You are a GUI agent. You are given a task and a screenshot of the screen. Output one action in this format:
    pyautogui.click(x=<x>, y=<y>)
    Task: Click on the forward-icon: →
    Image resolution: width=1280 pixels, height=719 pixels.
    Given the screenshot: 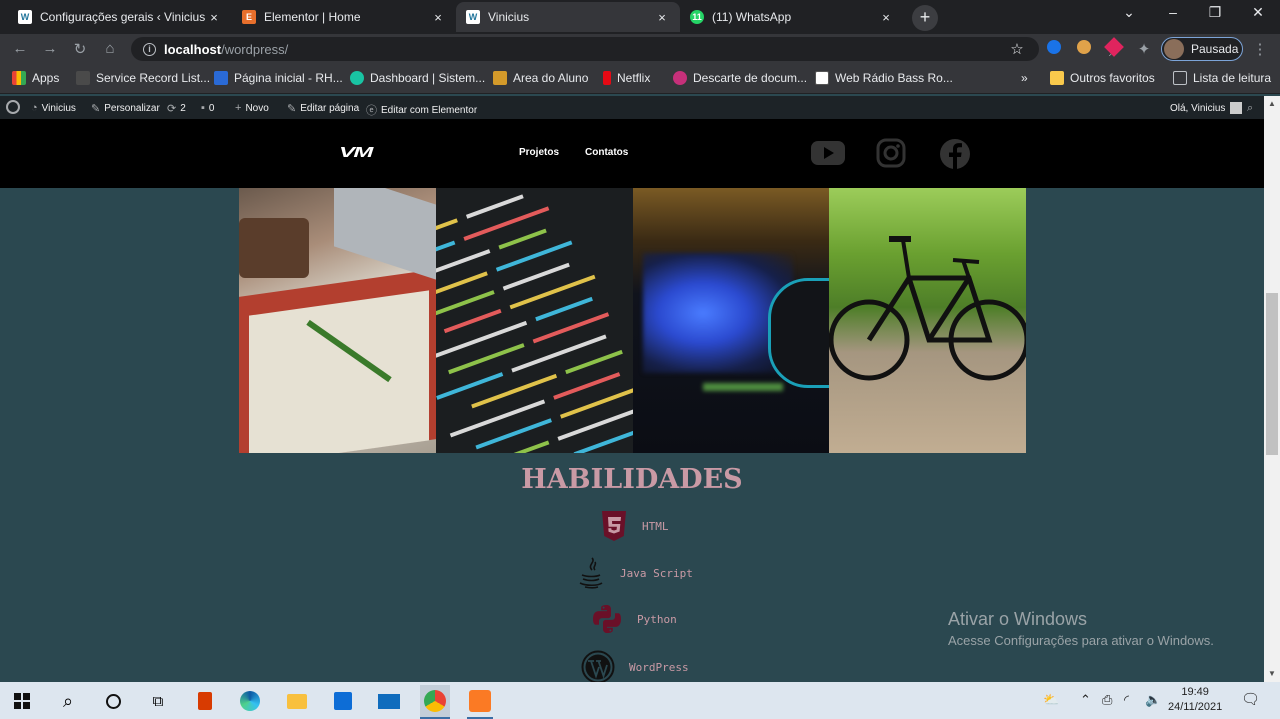 What is the action you would take?
    pyautogui.click(x=50, y=48)
    